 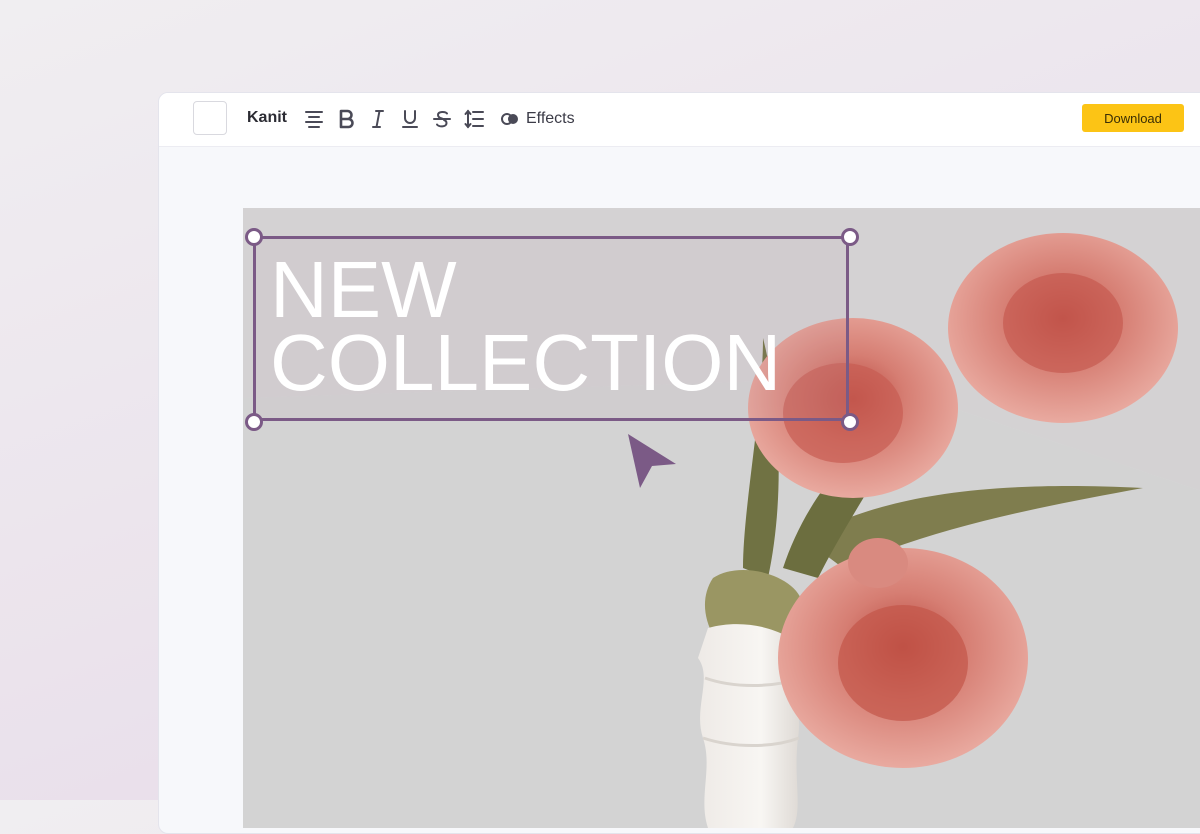 I want to click on align-center-icon, so click(x=314, y=119).